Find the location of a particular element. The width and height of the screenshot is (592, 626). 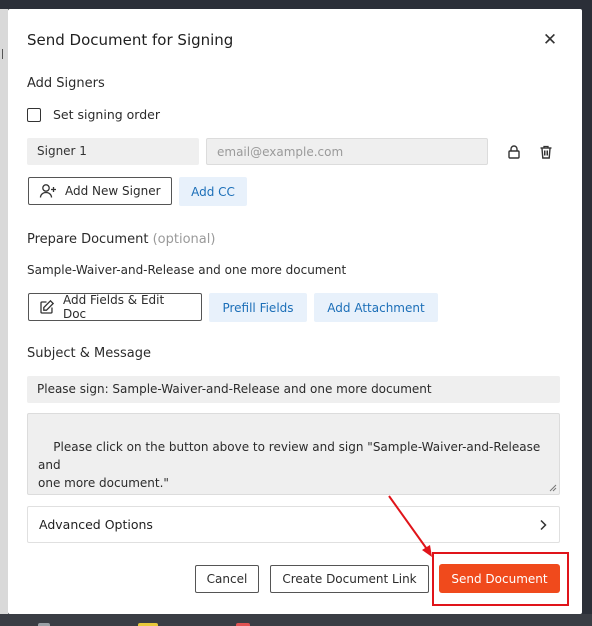

resize-grip-icon is located at coordinates (553, 488).